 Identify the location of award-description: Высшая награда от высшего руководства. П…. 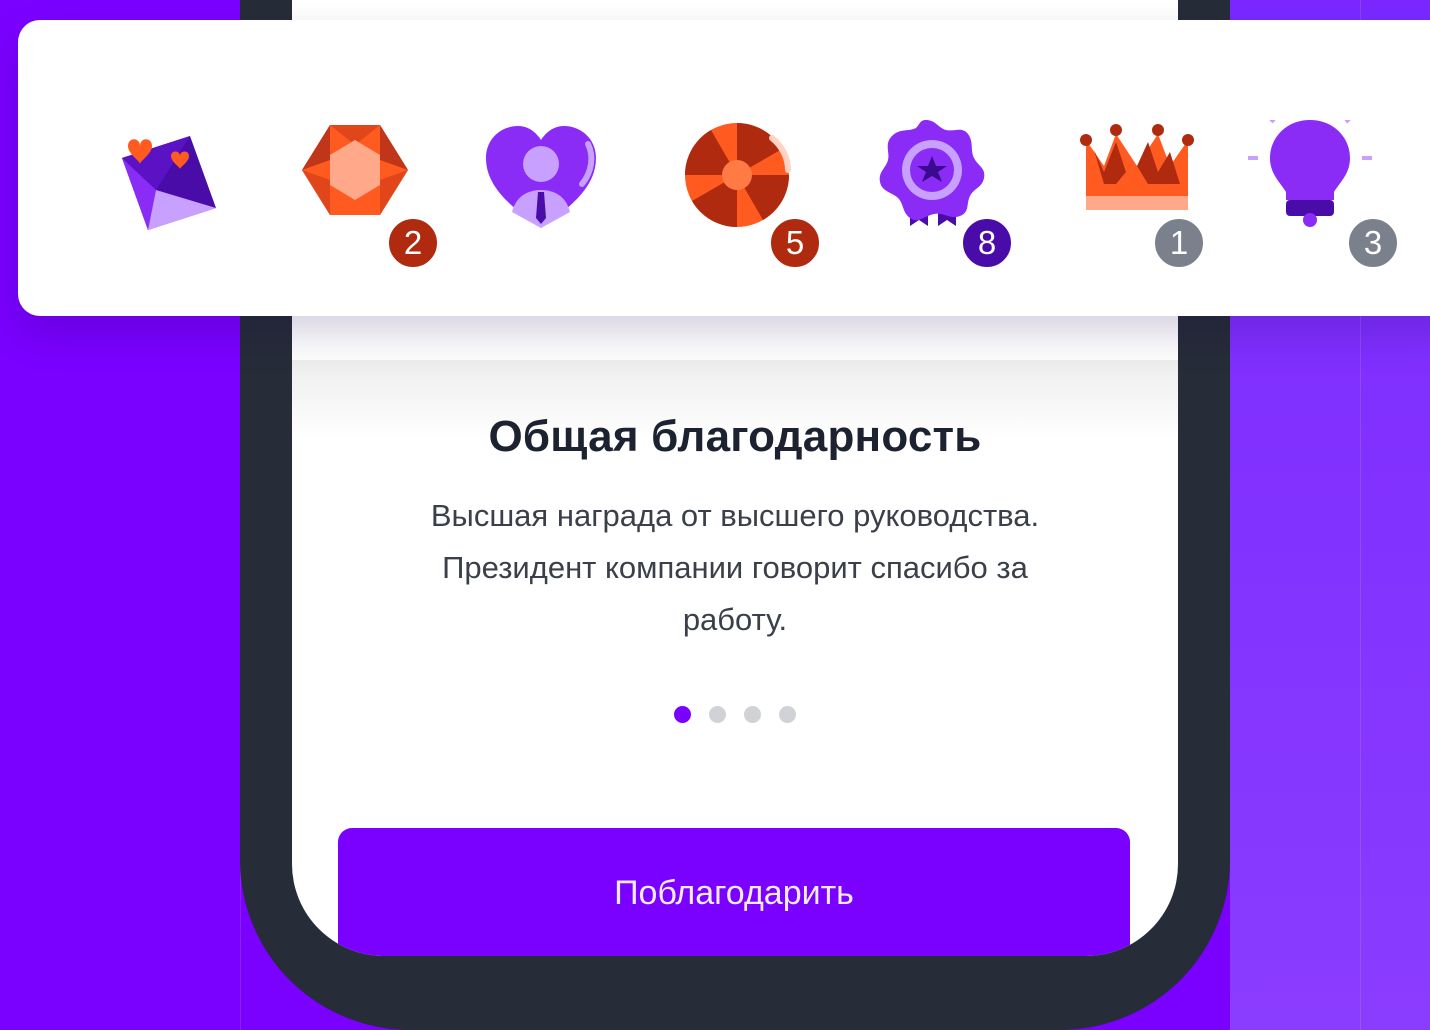
(735, 567).